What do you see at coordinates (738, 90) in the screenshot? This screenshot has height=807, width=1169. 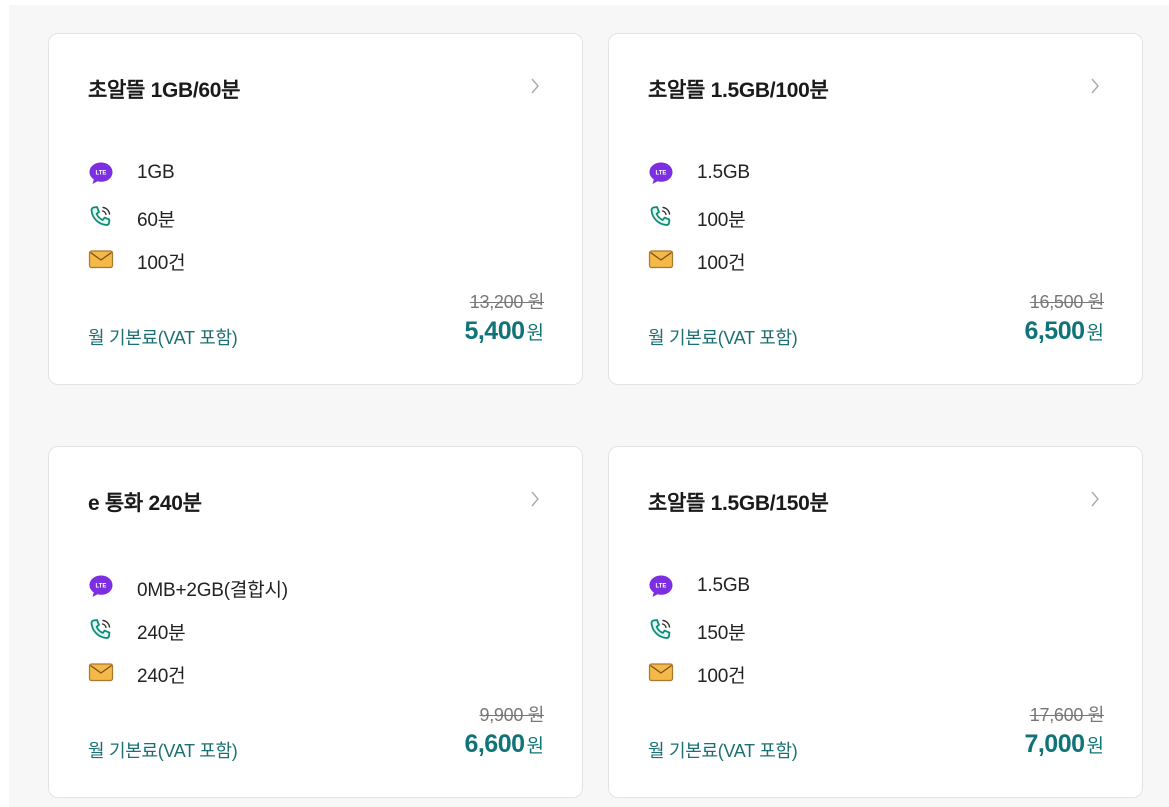 I see `plan-title: 초알뜰 1.5GB/100분` at bounding box center [738, 90].